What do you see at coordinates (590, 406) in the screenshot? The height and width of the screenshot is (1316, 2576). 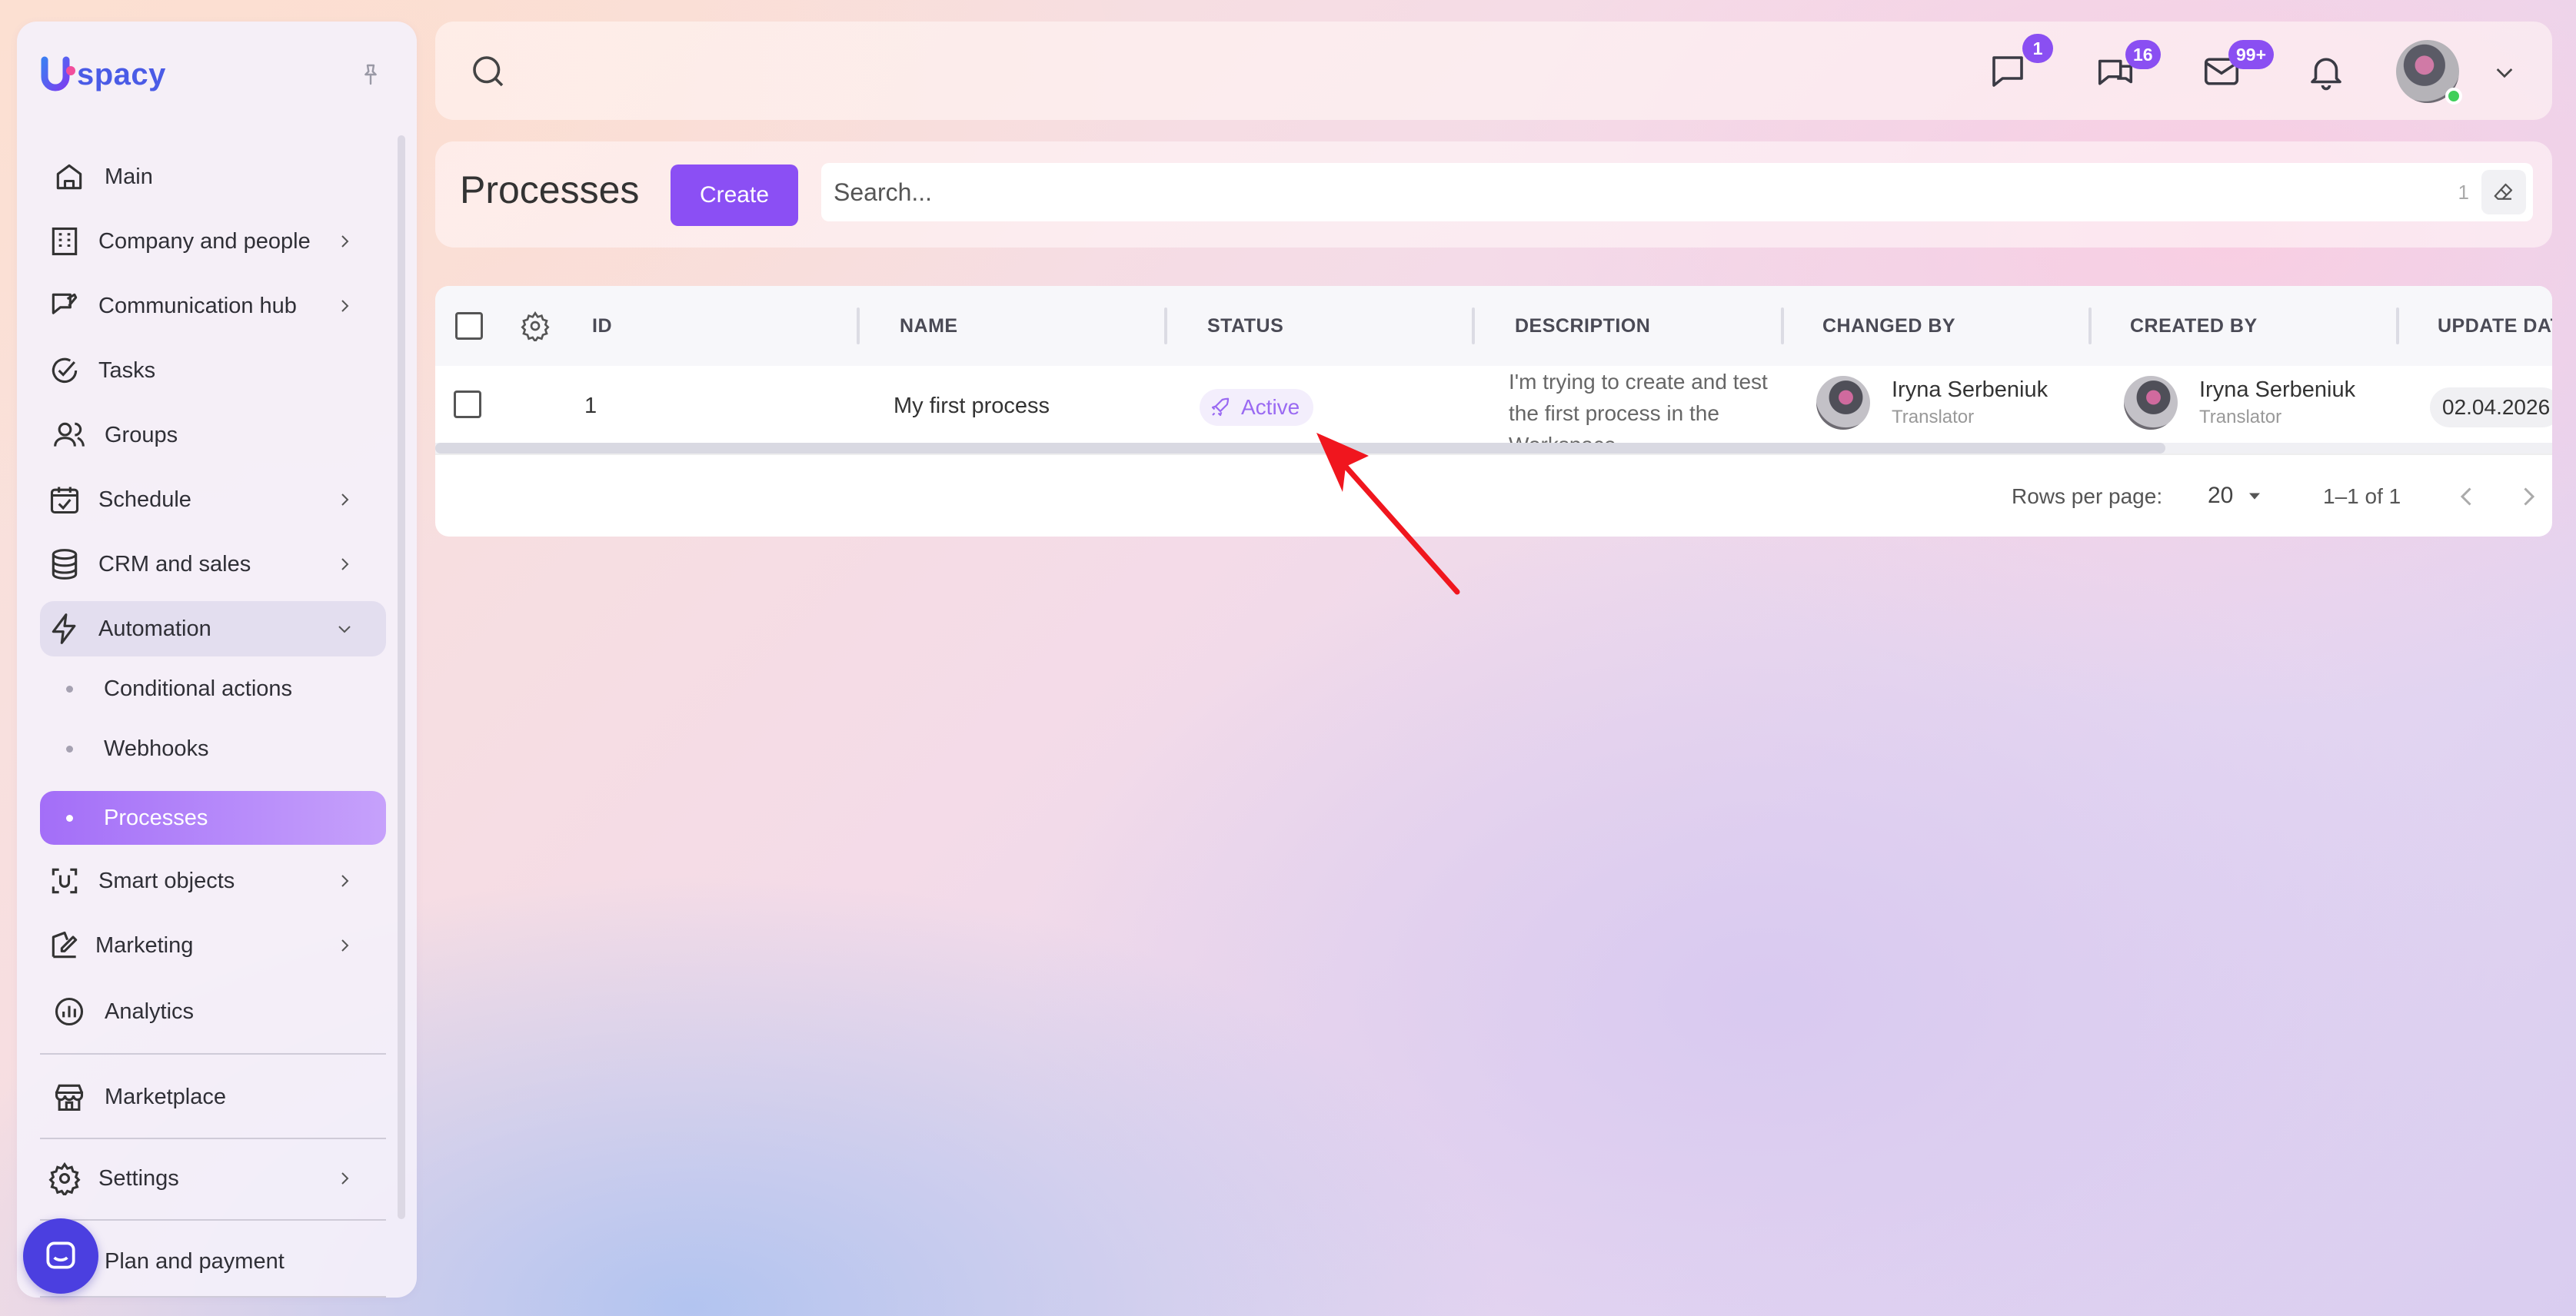 I see `cell-id: 1` at bounding box center [590, 406].